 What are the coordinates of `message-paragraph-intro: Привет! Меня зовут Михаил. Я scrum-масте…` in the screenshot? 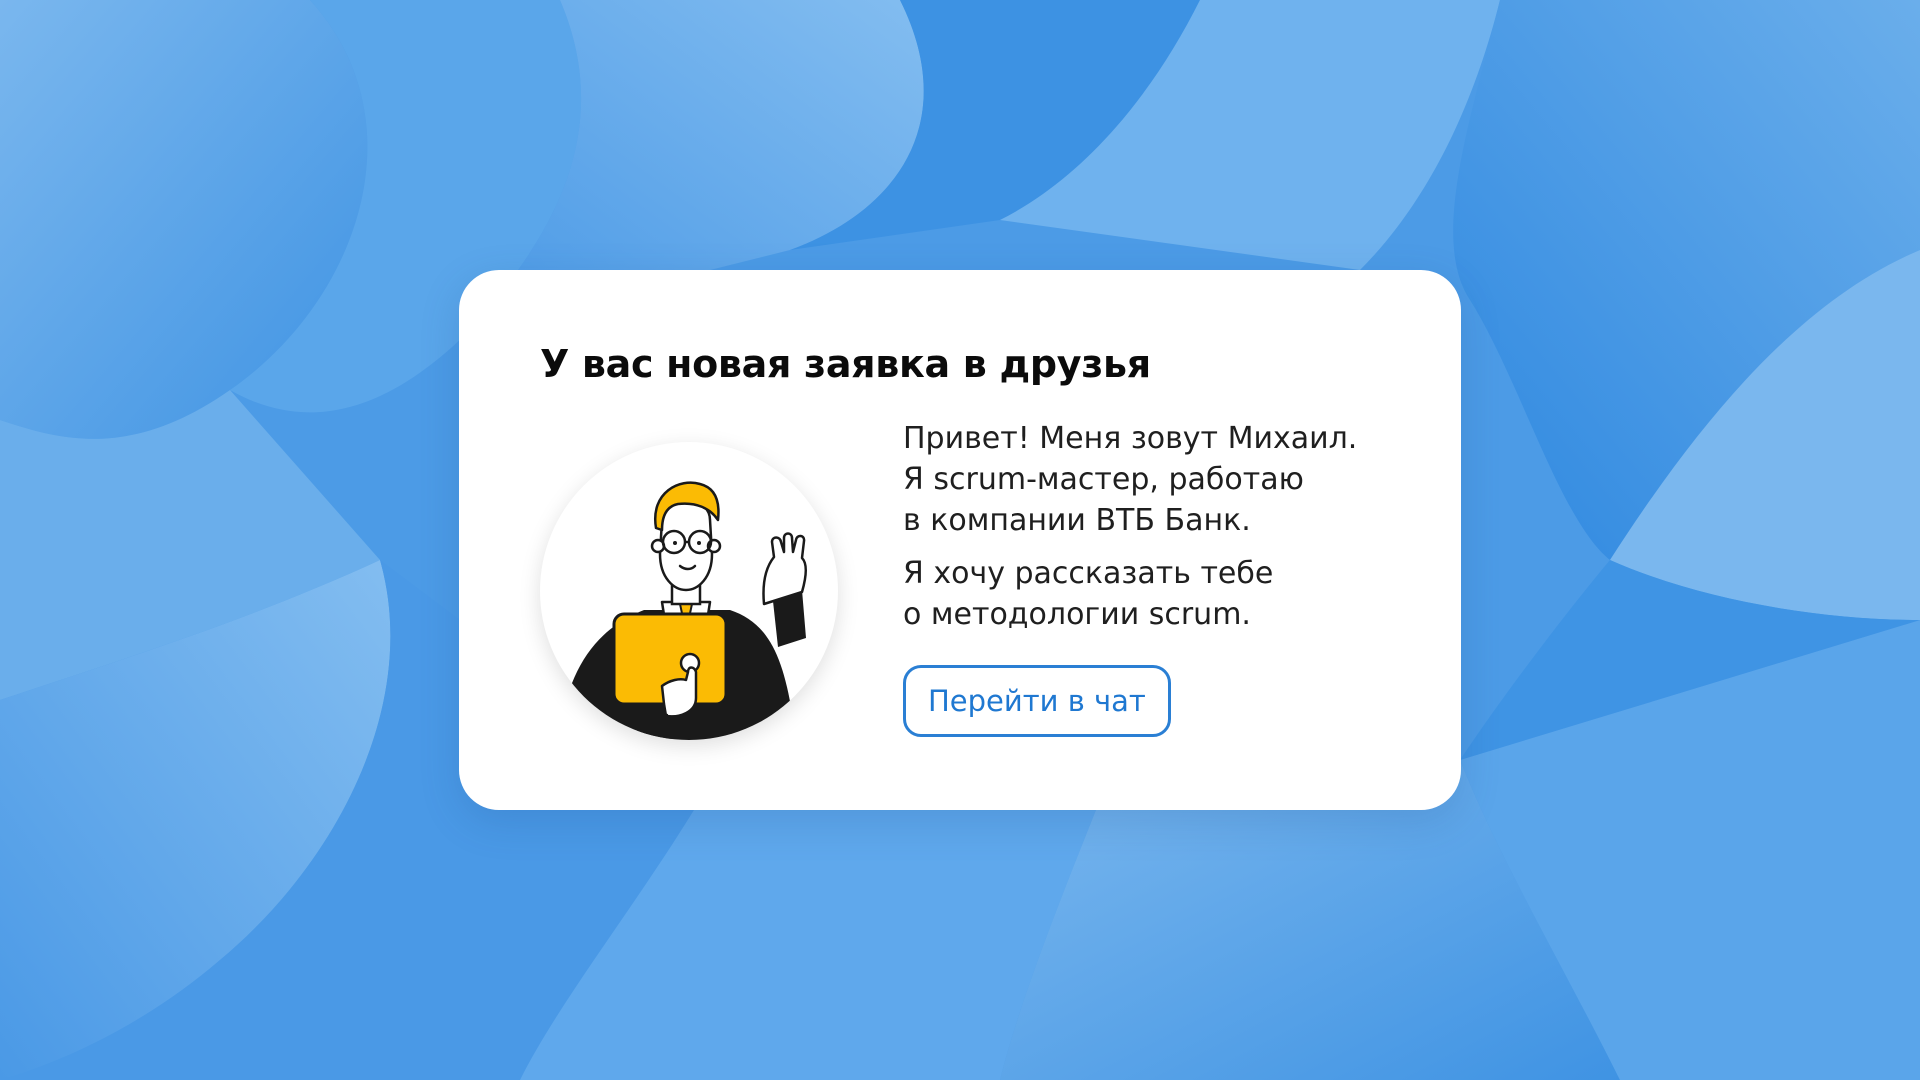 It's located at (1163, 479).